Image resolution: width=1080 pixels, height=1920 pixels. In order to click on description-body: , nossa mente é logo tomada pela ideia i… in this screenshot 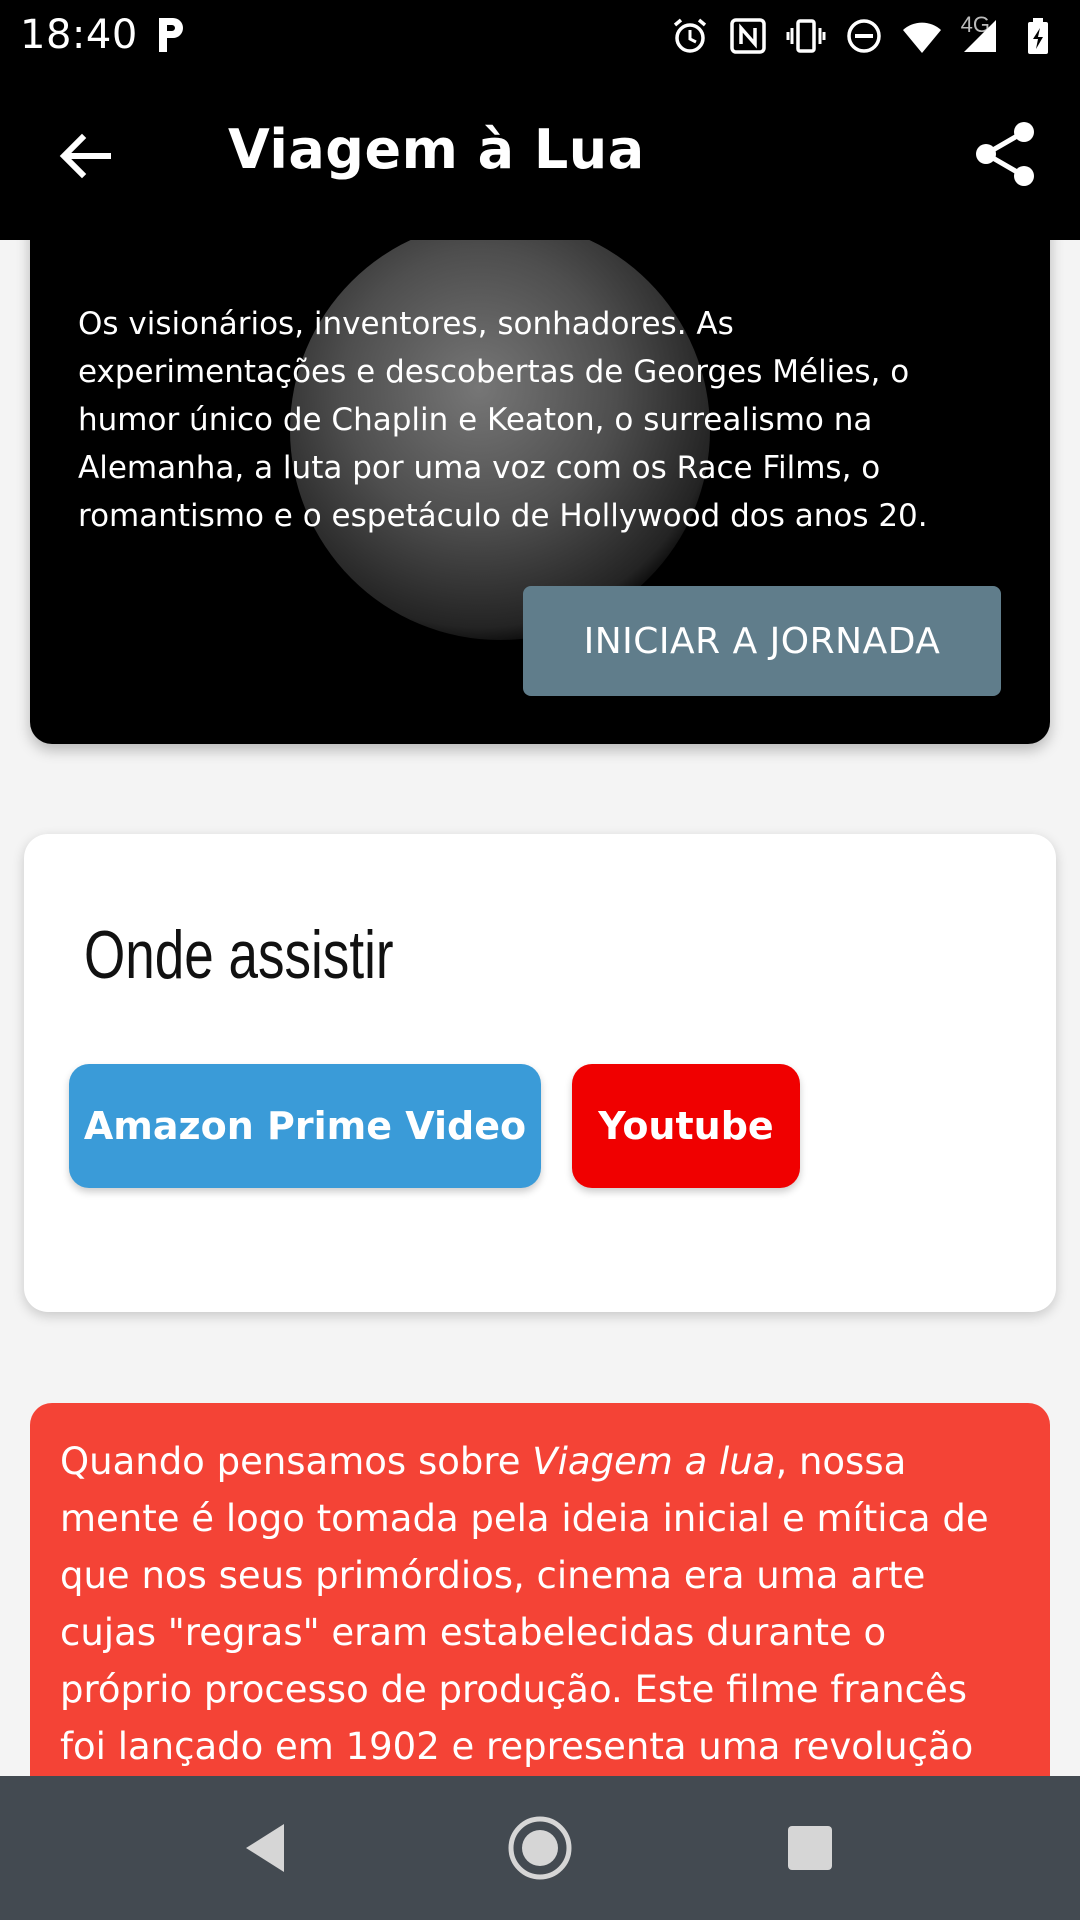, I will do `click(524, 1604)`.